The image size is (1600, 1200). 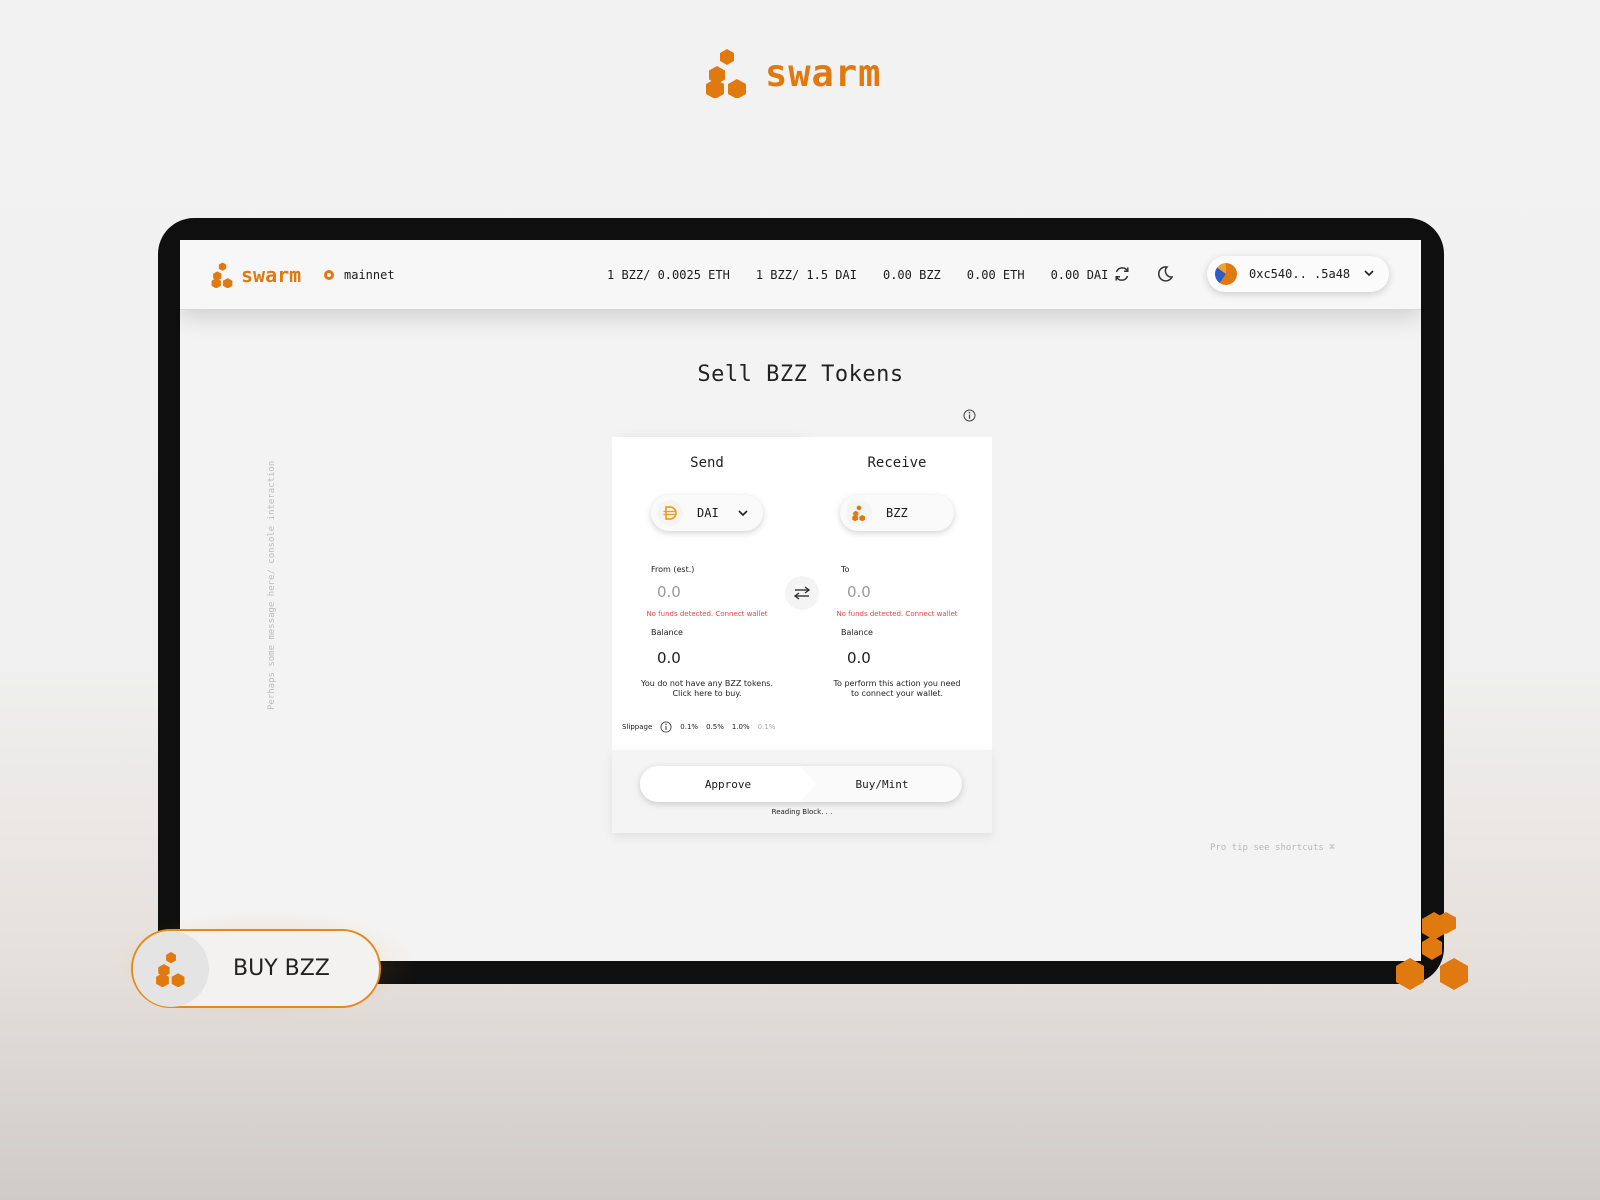 What do you see at coordinates (1272, 848) in the screenshot?
I see `pro-tip: Pro tip see shortcuts ⌘` at bounding box center [1272, 848].